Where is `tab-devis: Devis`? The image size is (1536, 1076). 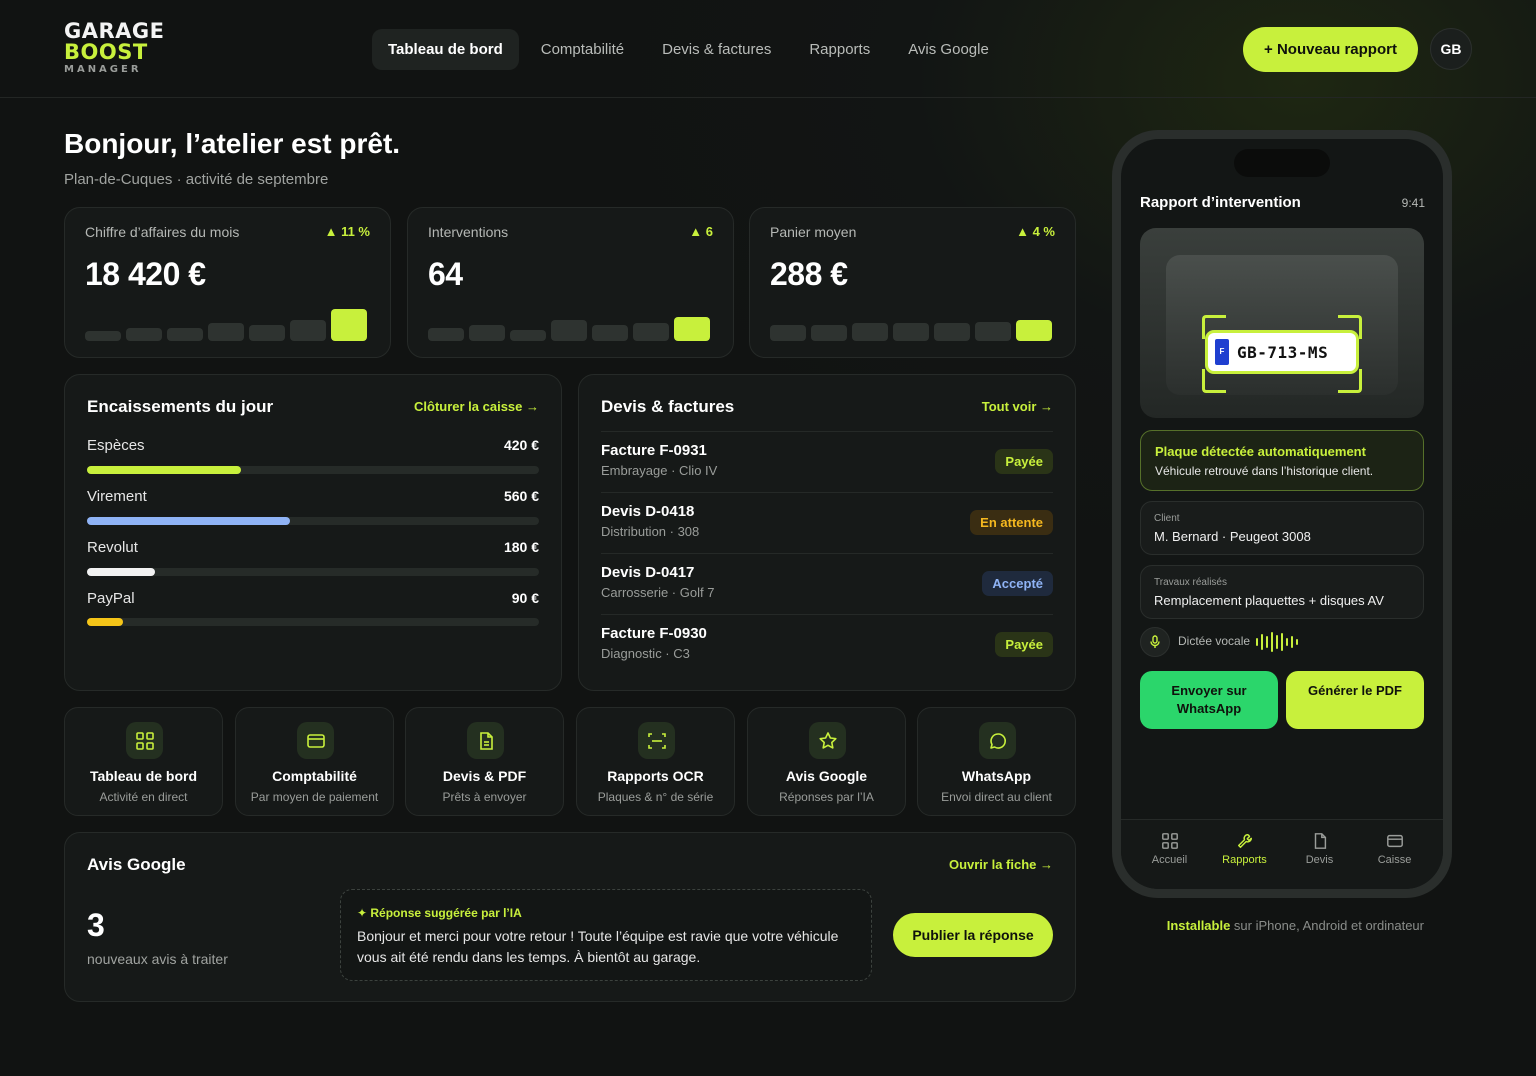 tab-devis: Devis is located at coordinates (1319, 849).